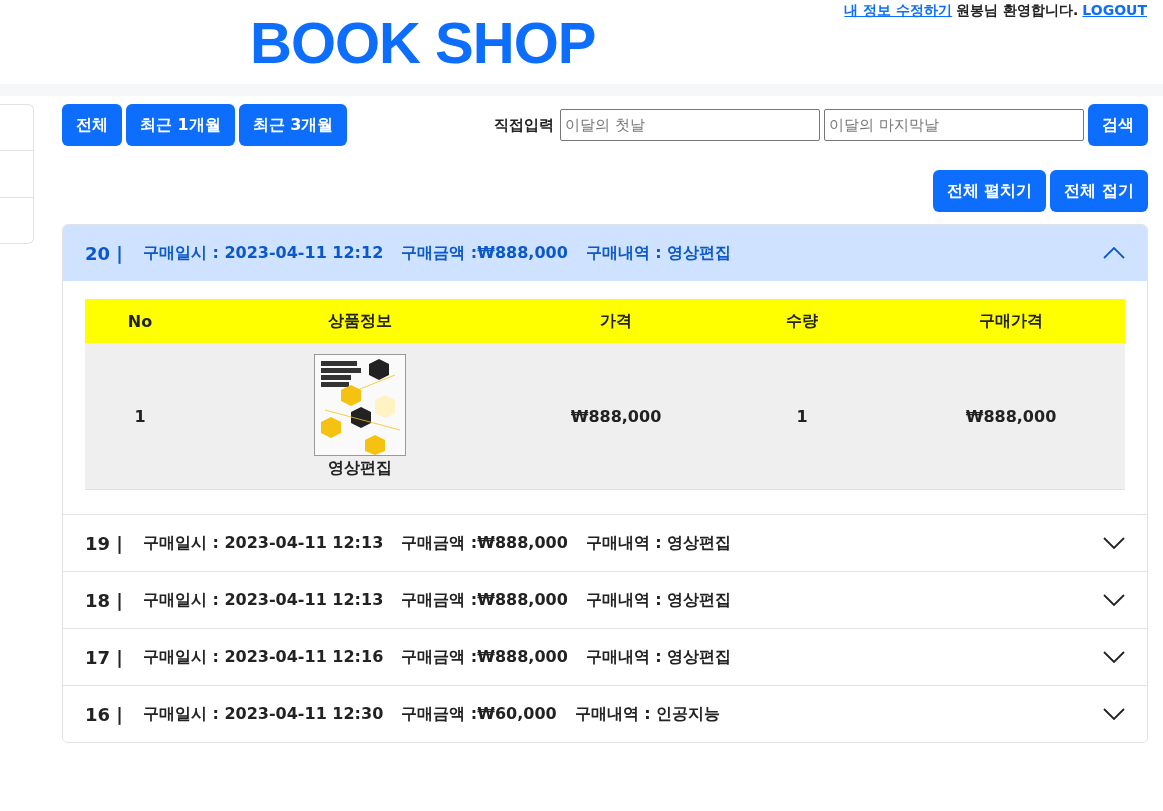 Image resolution: width=1163 pixels, height=811 pixels. I want to click on expand-all-button: 전체 펼치기, so click(989, 191).